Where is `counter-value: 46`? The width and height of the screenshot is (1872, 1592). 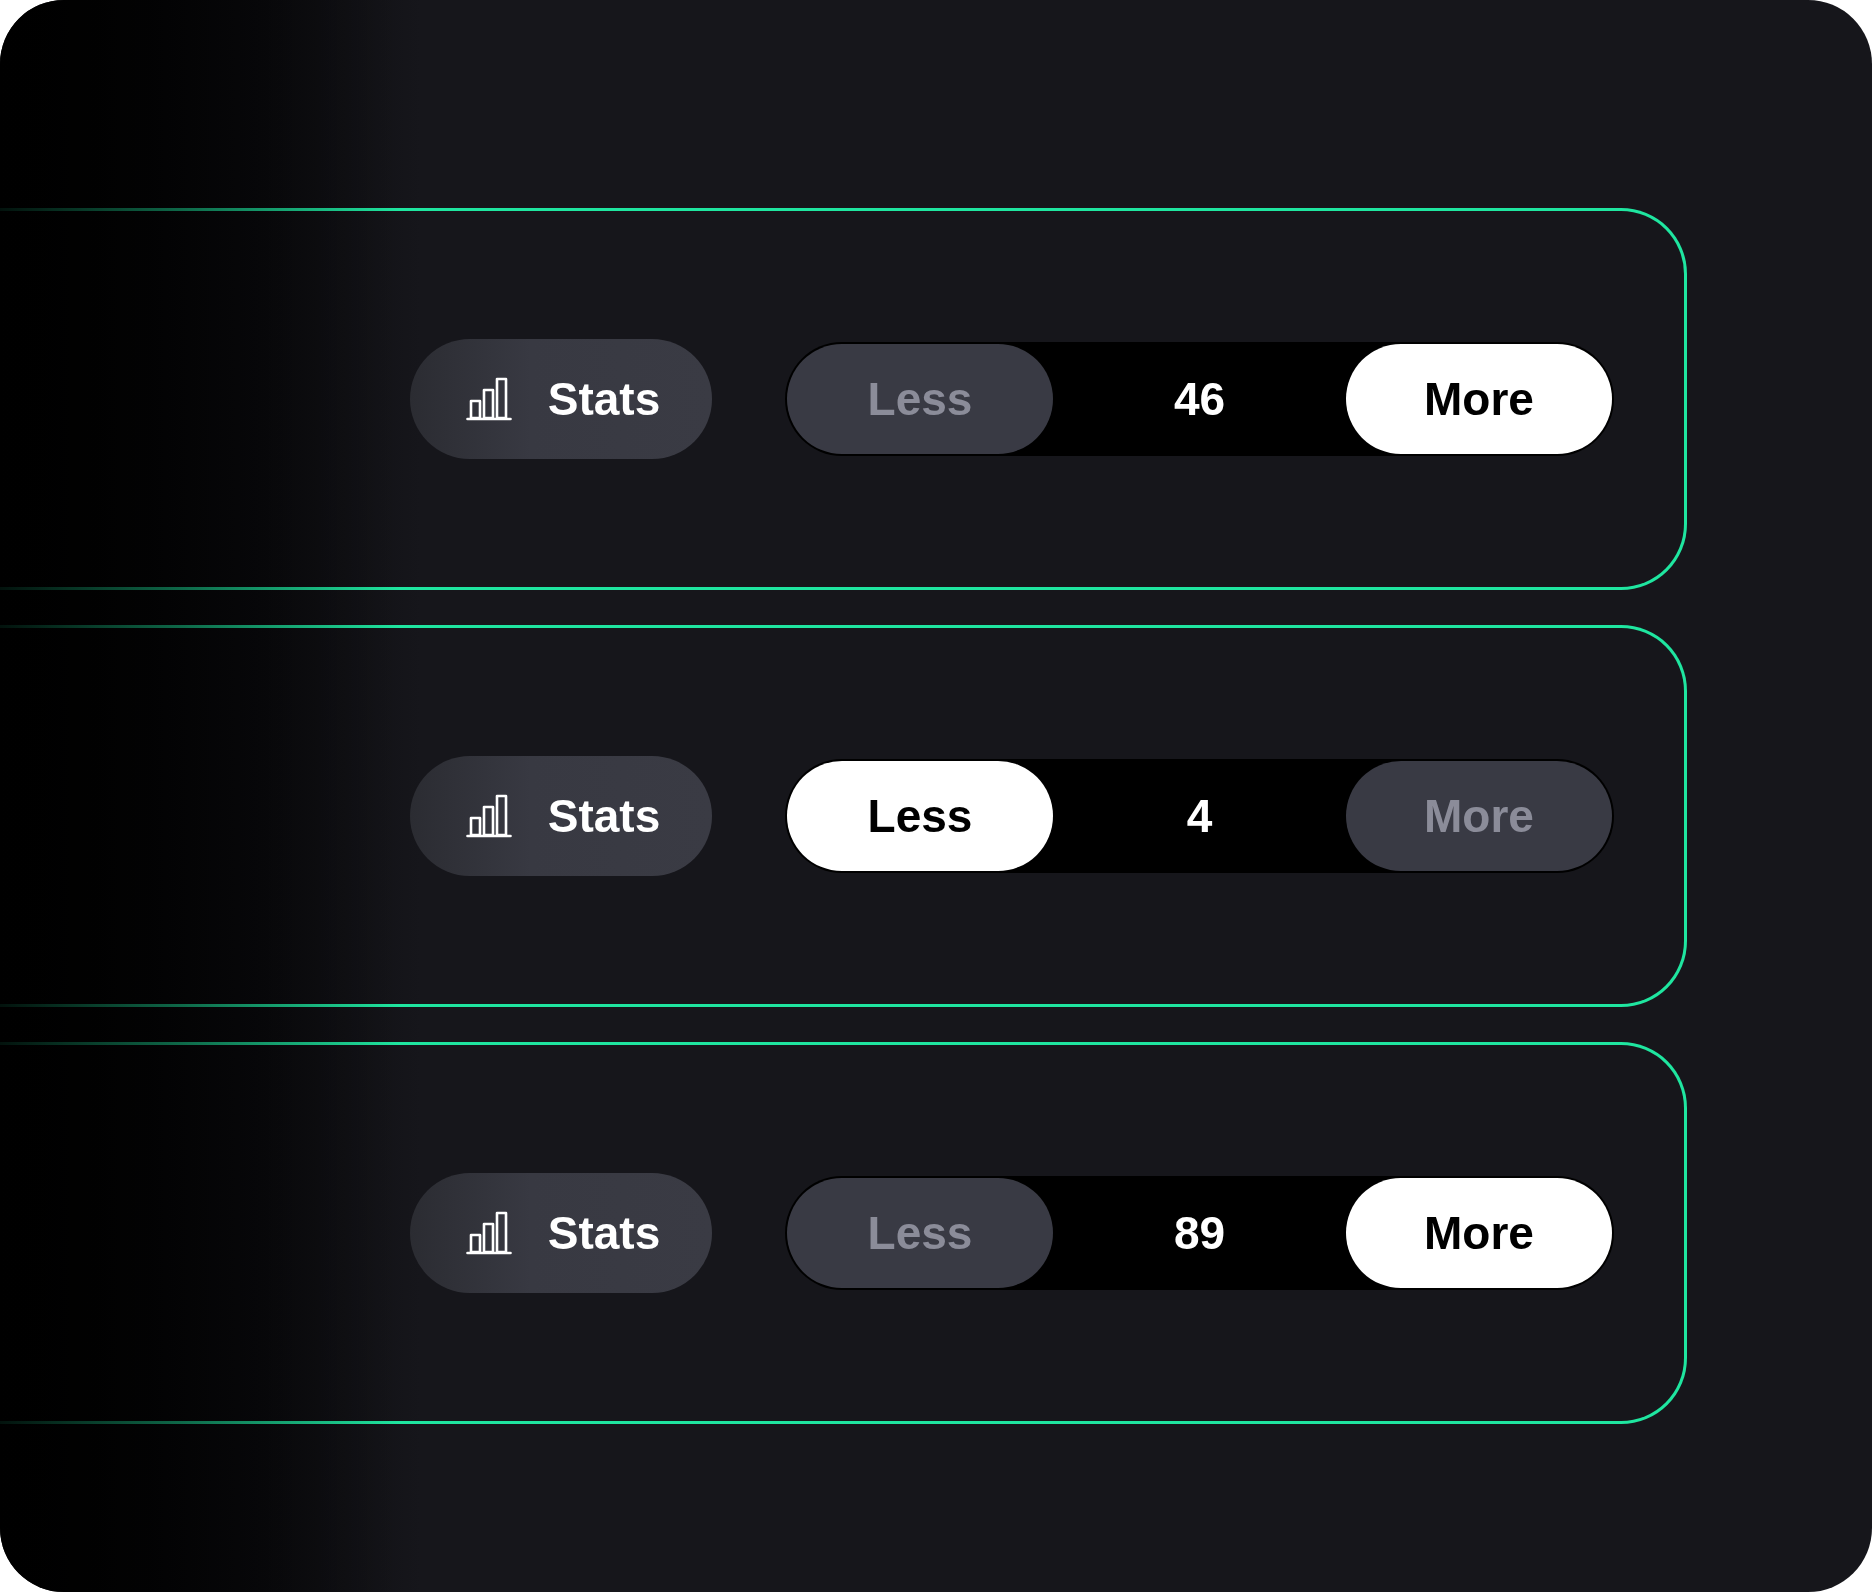
counter-value: 46 is located at coordinates (1199, 399).